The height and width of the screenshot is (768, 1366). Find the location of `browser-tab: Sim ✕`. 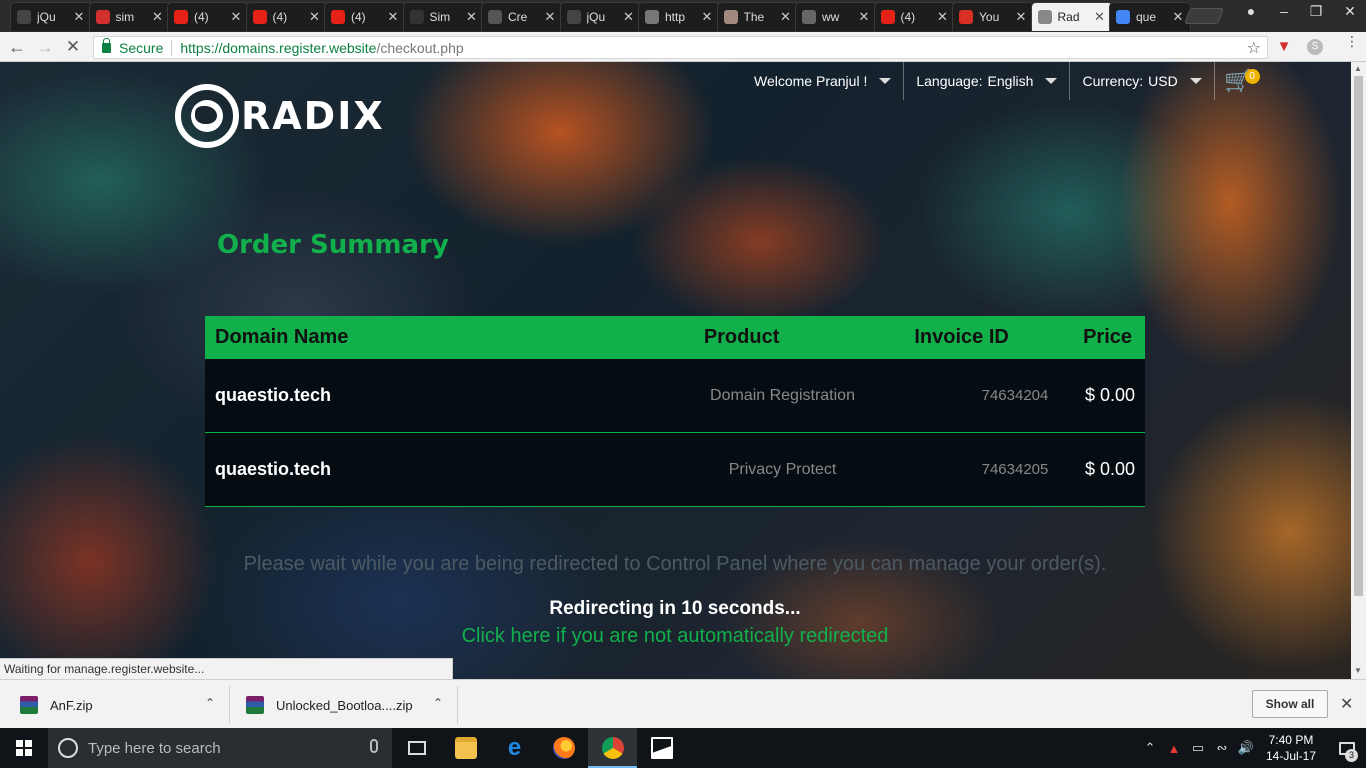

browser-tab: Sim ✕ is located at coordinates (443, 16).